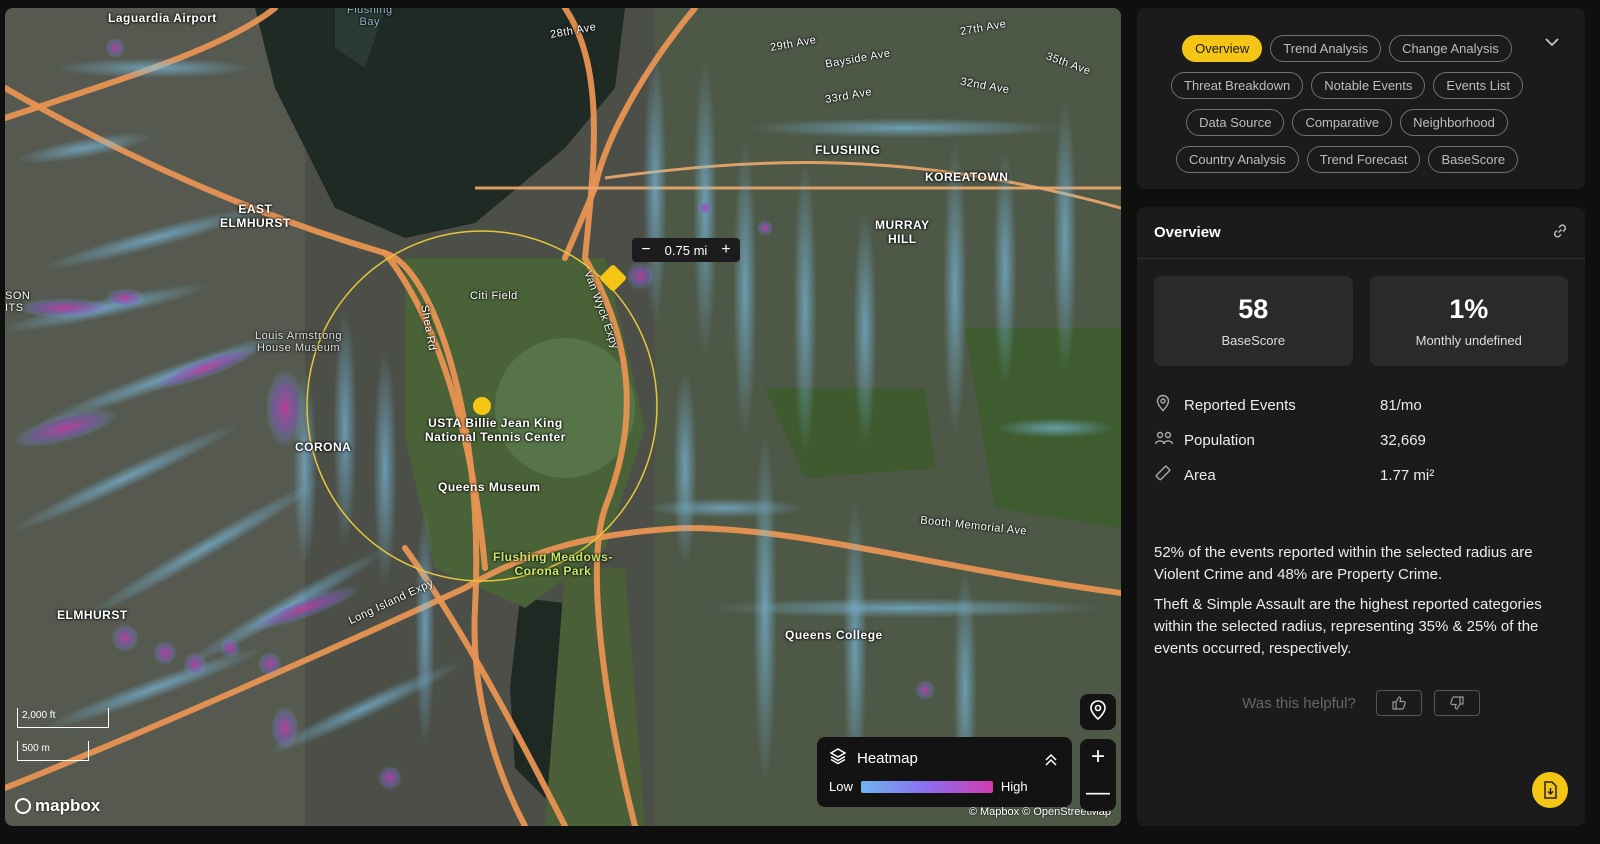 The image size is (1600, 844). What do you see at coordinates (1363, 159) in the screenshot?
I see `tab-trend-forecast: Trend Forecast` at bounding box center [1363, 159].